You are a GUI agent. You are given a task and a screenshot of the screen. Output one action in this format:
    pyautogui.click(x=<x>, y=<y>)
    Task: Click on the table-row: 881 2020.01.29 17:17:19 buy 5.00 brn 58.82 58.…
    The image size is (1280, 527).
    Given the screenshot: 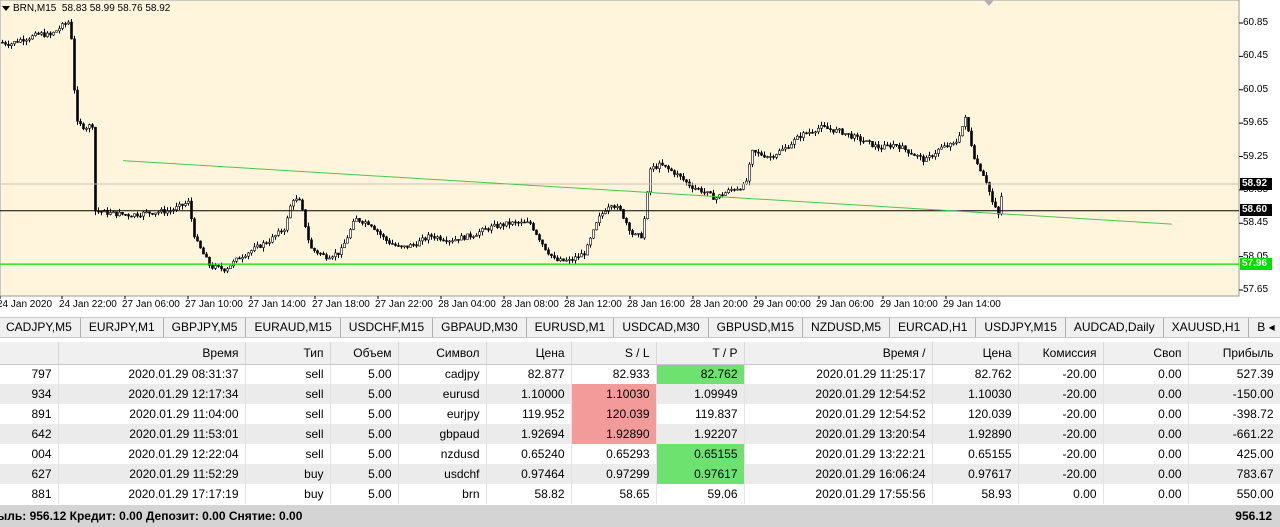 What is the action you would take?
    pyautogui.click(x=640, y=494)
    